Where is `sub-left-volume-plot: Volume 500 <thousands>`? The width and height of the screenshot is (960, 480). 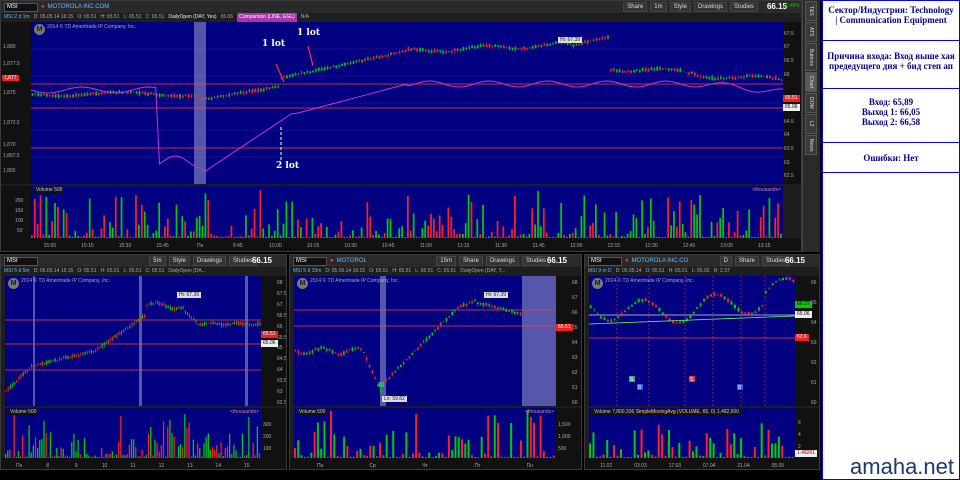
sub-left-volume-plot: Volume 500 <thousands> is located at coordinates (133, 433).